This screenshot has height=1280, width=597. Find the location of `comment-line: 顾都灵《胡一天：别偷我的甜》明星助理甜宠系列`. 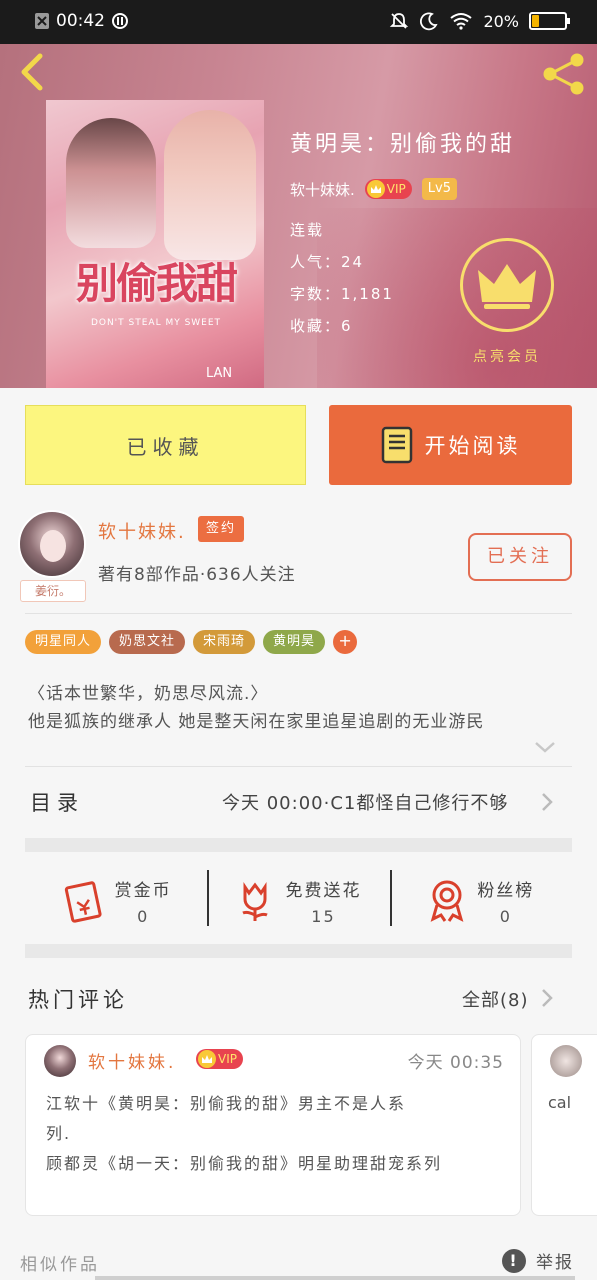

comment-line: 顾都灵《胡一天：别偷我的甜》明星助理甜宠系列 is located at coordinates (244, 1163).